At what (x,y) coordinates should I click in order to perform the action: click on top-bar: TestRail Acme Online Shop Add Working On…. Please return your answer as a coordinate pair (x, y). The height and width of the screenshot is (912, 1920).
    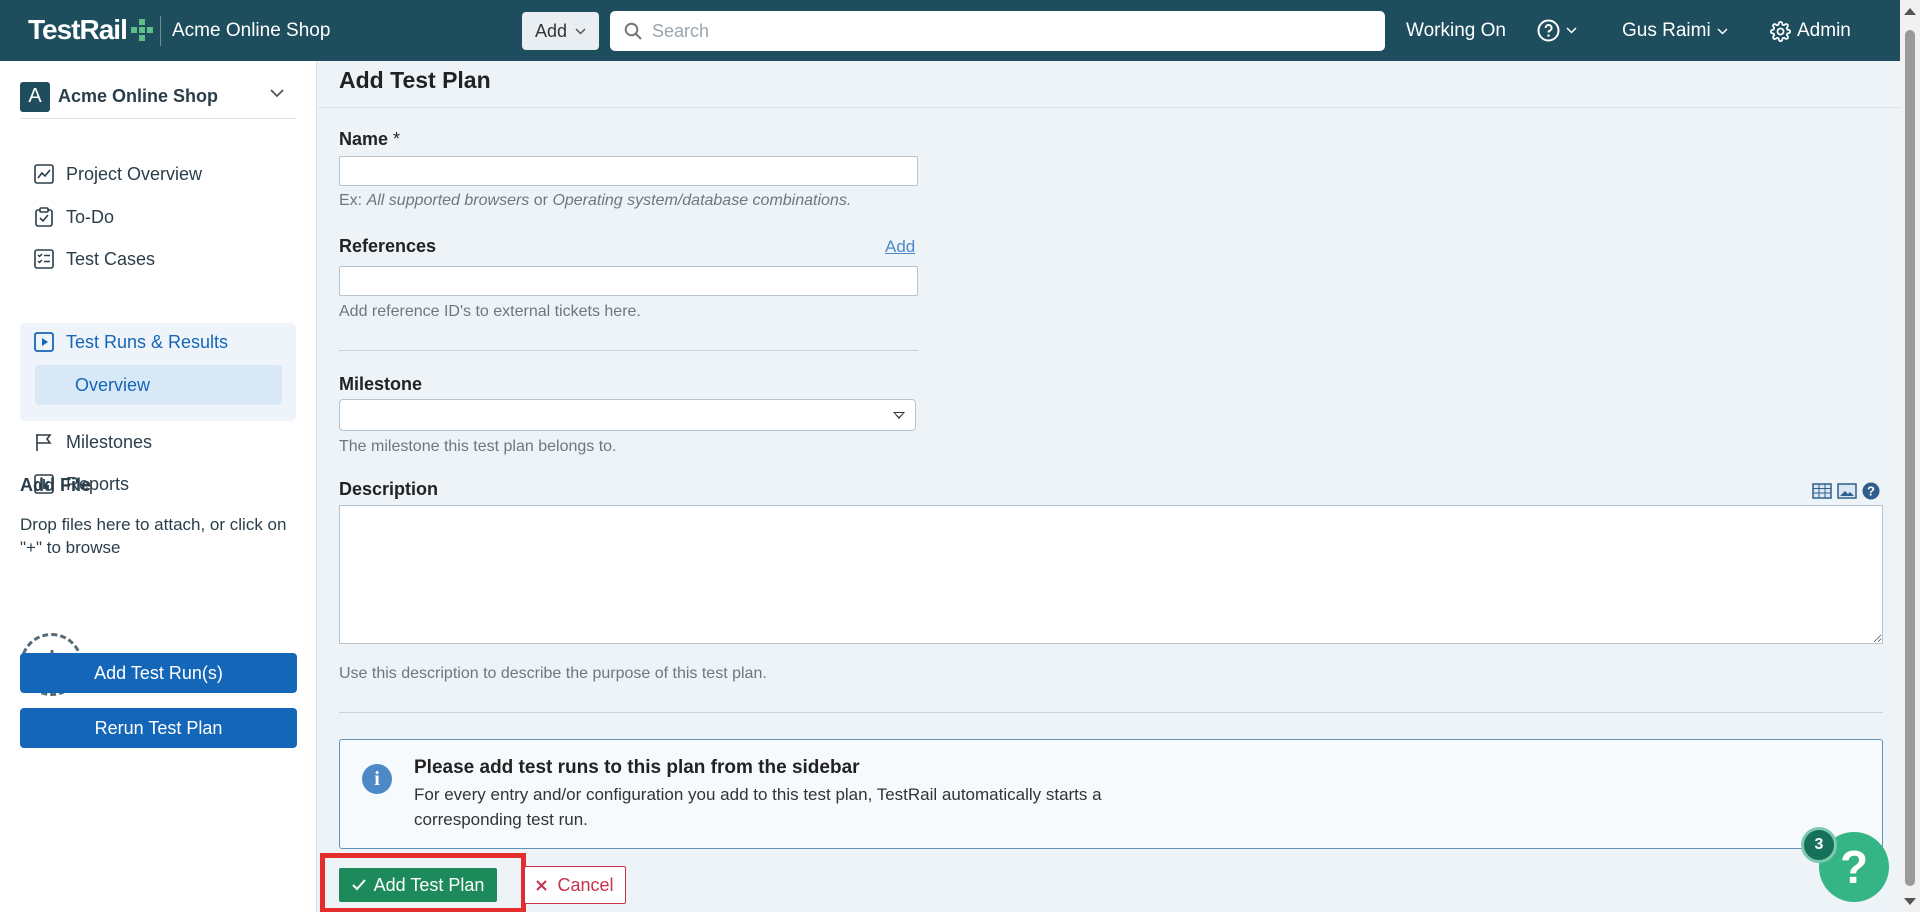
    Looking at the image, I should click on (960, 30).